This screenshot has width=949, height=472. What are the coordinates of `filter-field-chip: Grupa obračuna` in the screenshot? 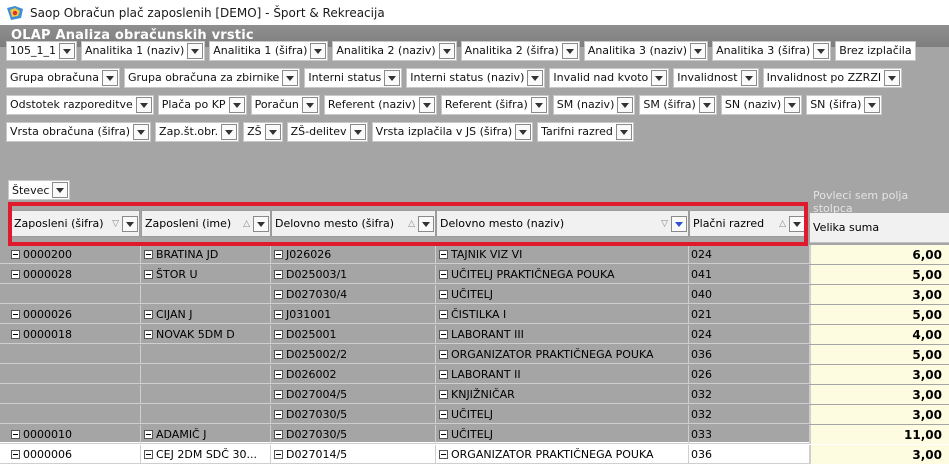 It's located at (63, 77).